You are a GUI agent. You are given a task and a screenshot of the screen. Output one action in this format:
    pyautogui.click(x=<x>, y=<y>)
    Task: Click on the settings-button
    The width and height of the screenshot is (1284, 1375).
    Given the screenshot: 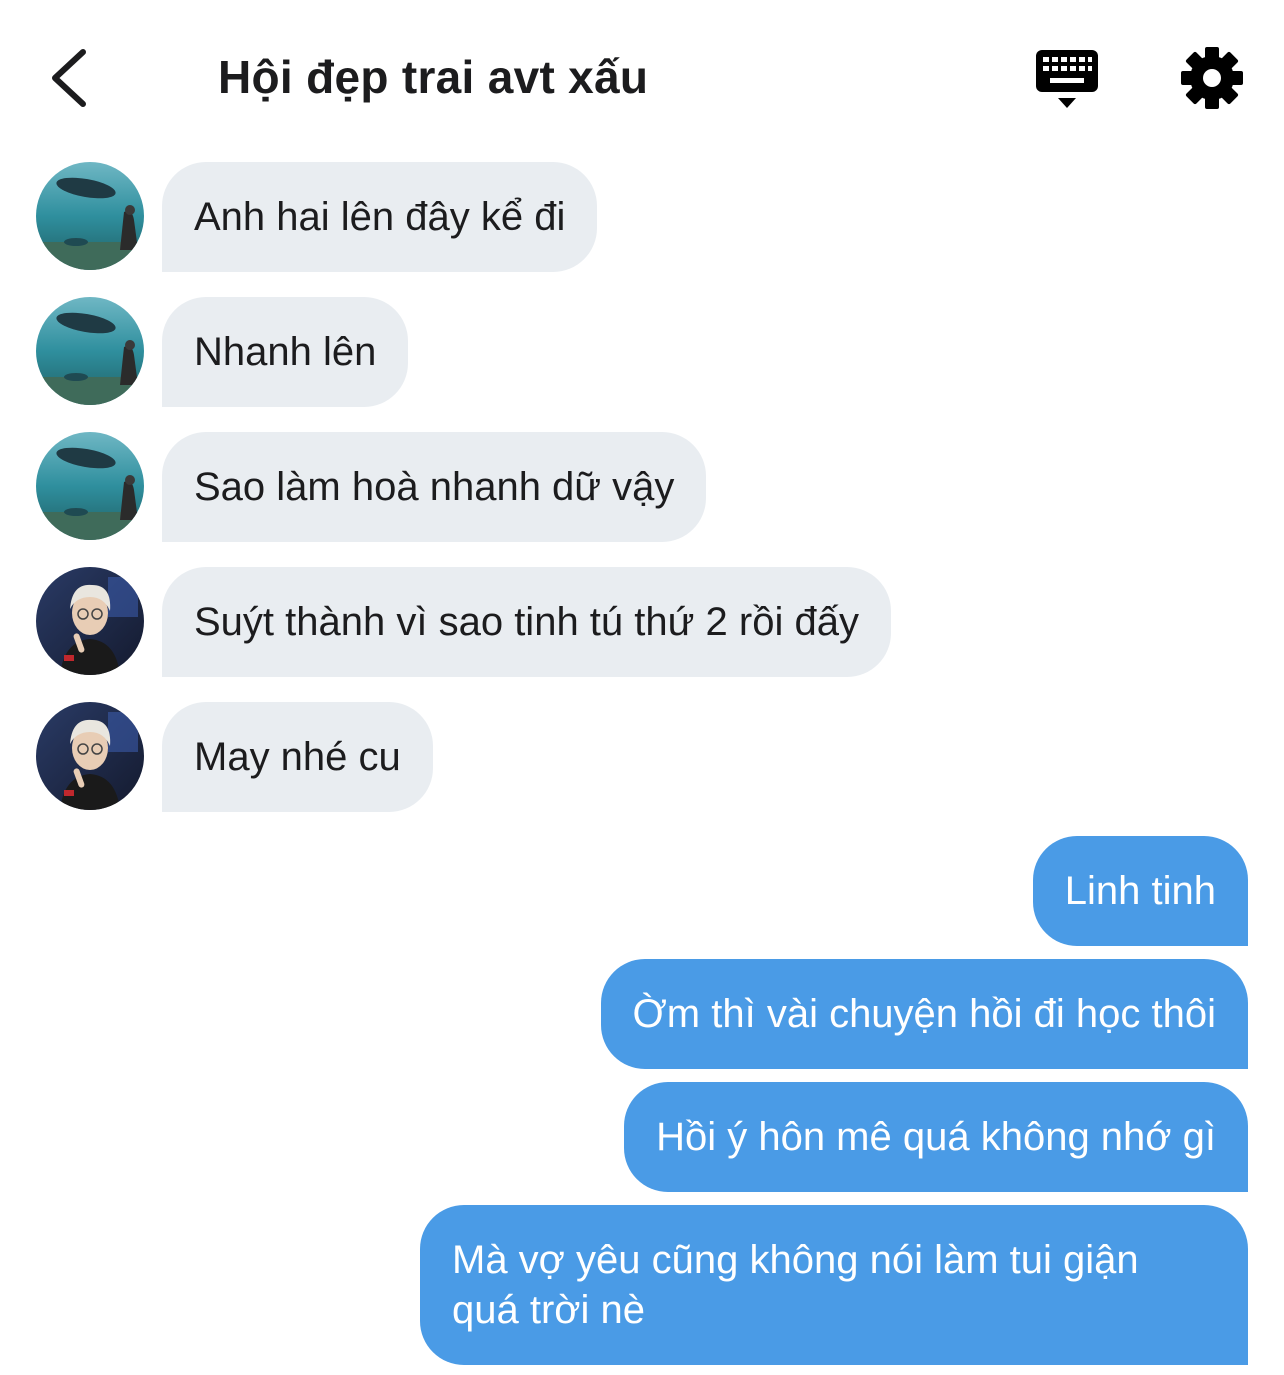 What is the action you would take?
    pyautogui.click(x=1212, y=78)
    